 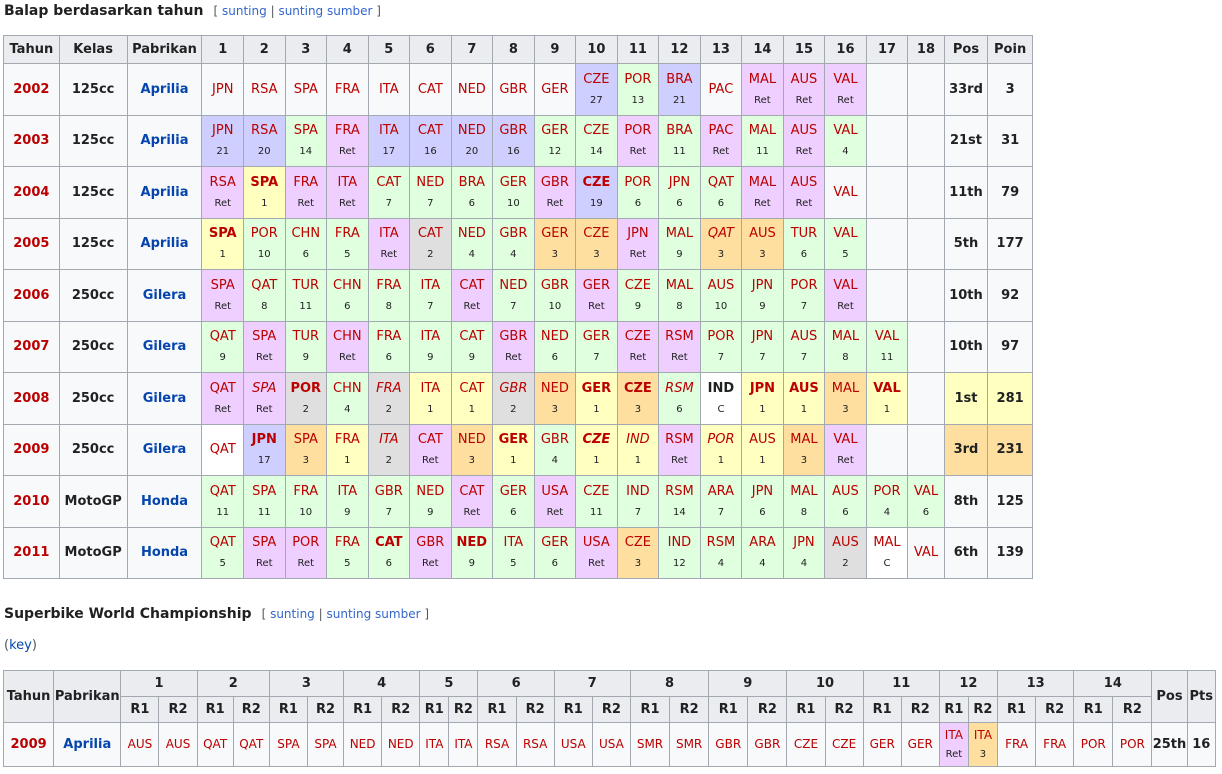 What do you see at coordinates (164, 295) in the screenshot?
I see `manufacturer-link: Gilera` at bounding box center [164, 295].